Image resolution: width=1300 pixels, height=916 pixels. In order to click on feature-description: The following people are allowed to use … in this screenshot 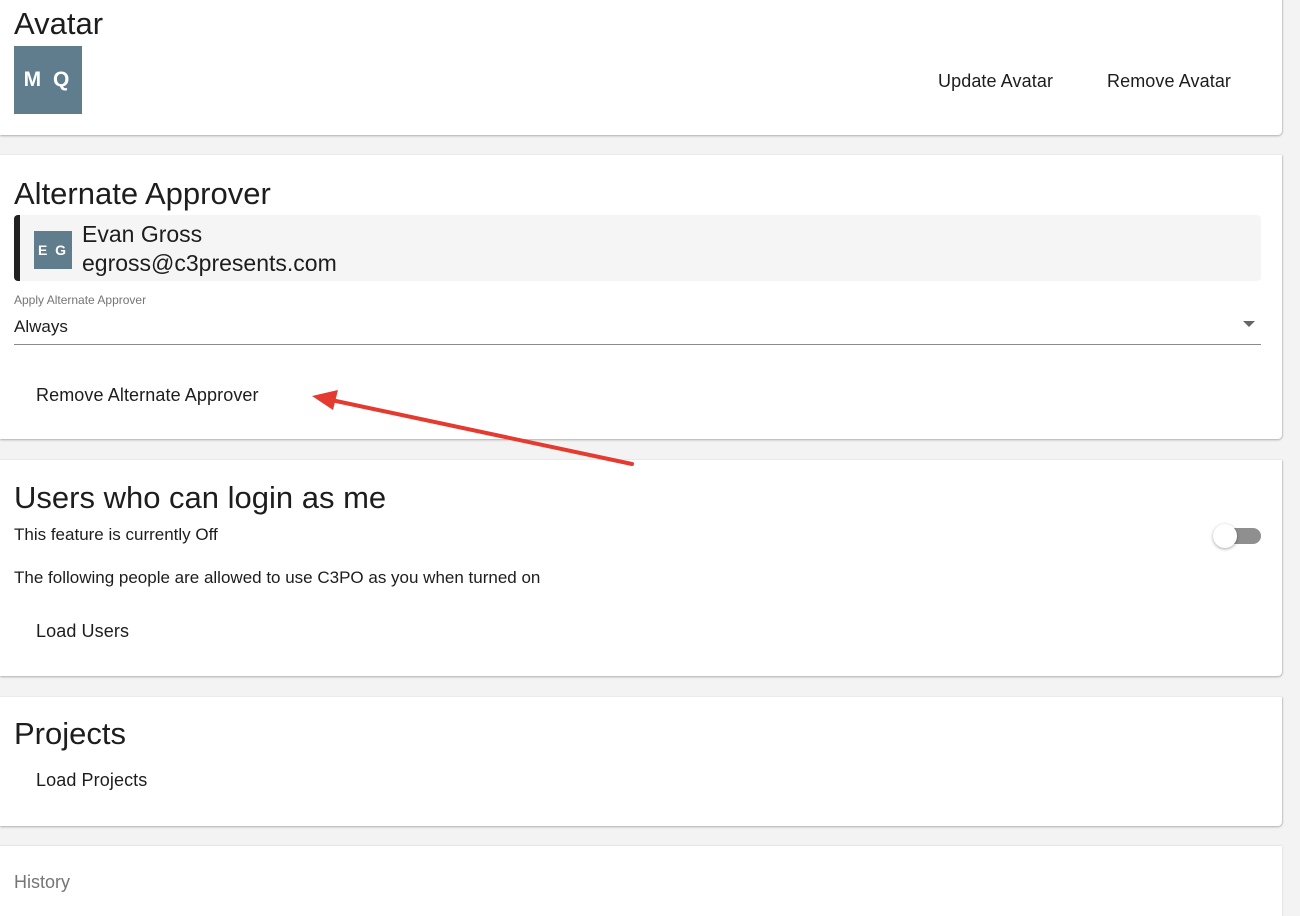, I will do `click(277, 577)`.